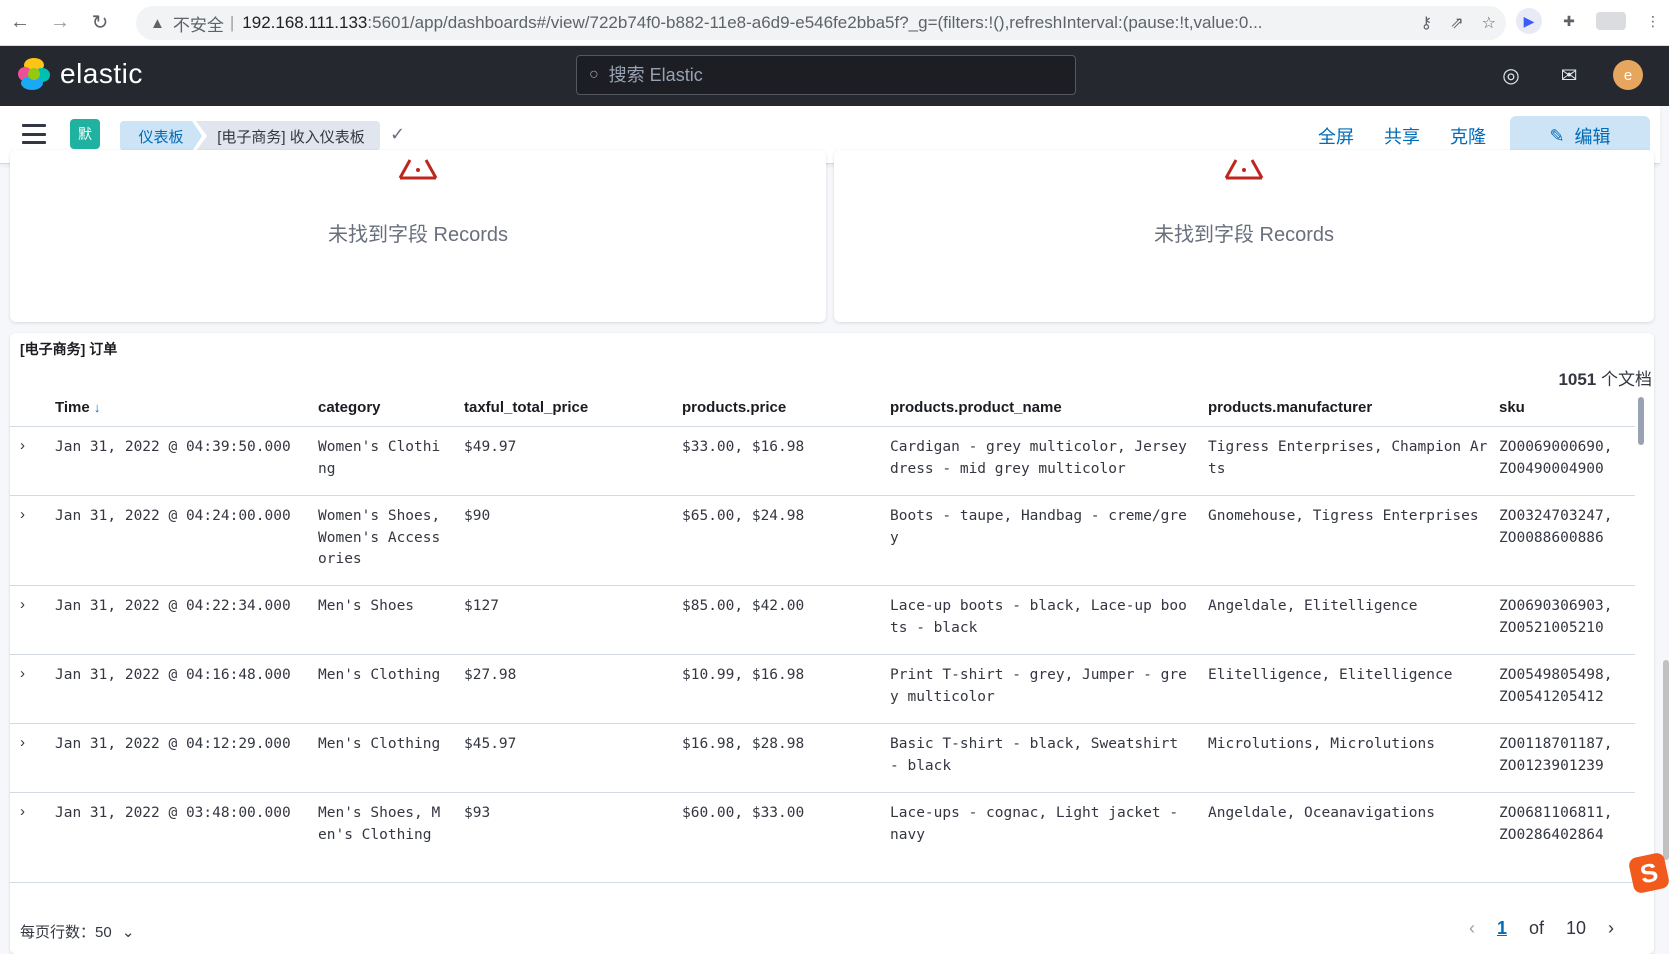 The height and width of the screenshot is (954, 1669). Describe the element at coordinates (1290, 407) in the screenshot. I see `column-header-manufacturer: products.manufacturer` at that location.